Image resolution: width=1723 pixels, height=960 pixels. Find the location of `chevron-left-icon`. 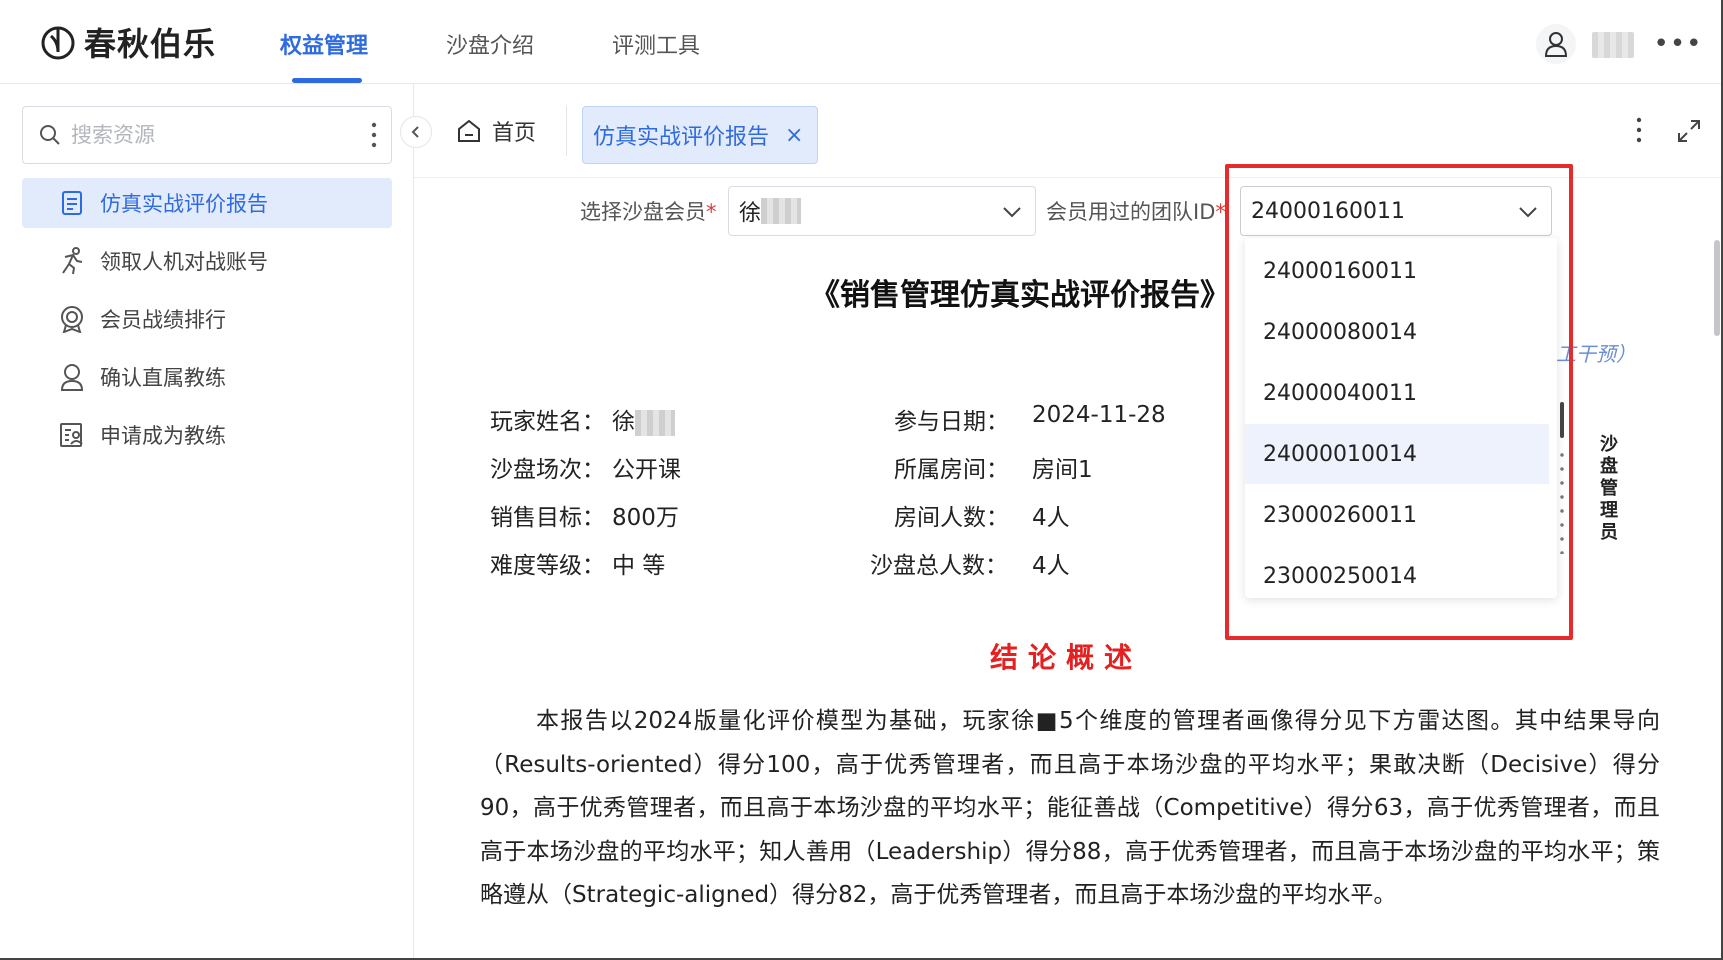

chevron-left-icon is located at coordinates (415, 132).